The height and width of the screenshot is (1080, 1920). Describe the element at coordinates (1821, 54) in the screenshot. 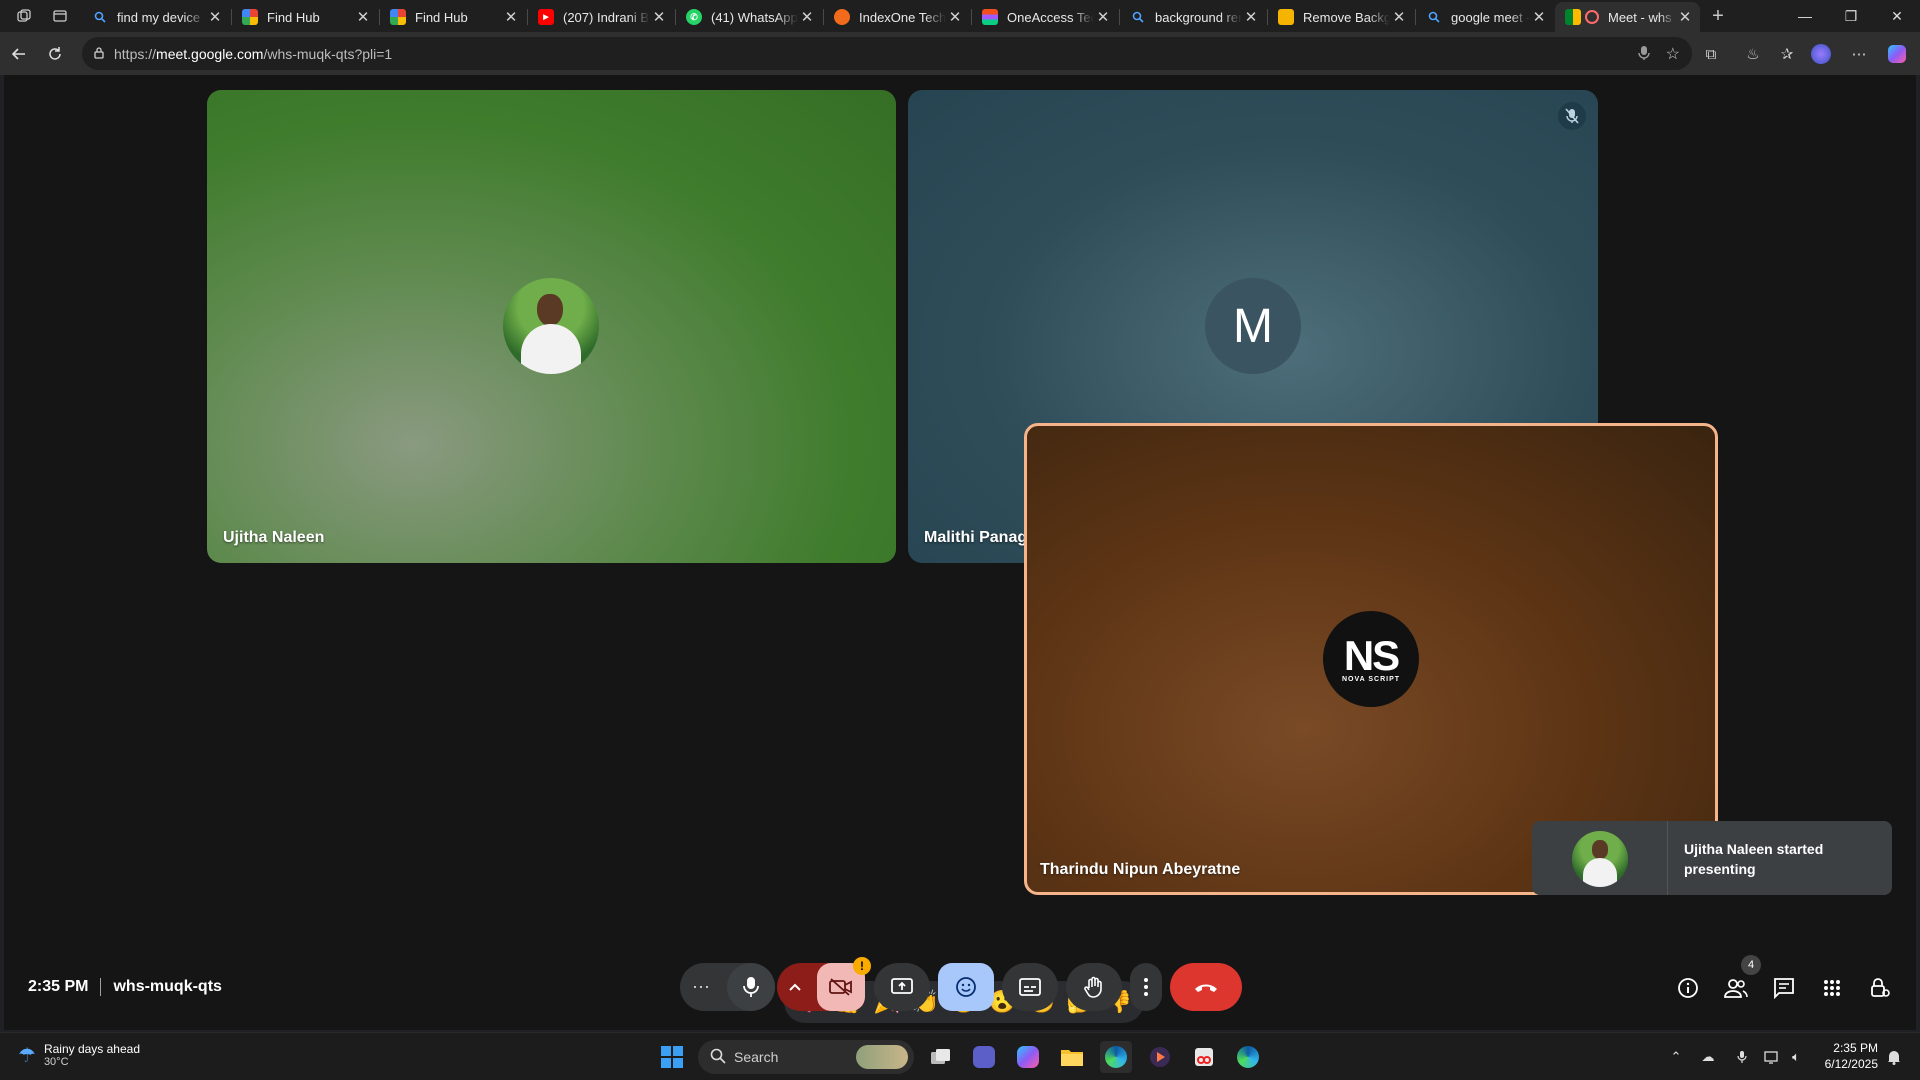

I see `profile-avatar` at that location.